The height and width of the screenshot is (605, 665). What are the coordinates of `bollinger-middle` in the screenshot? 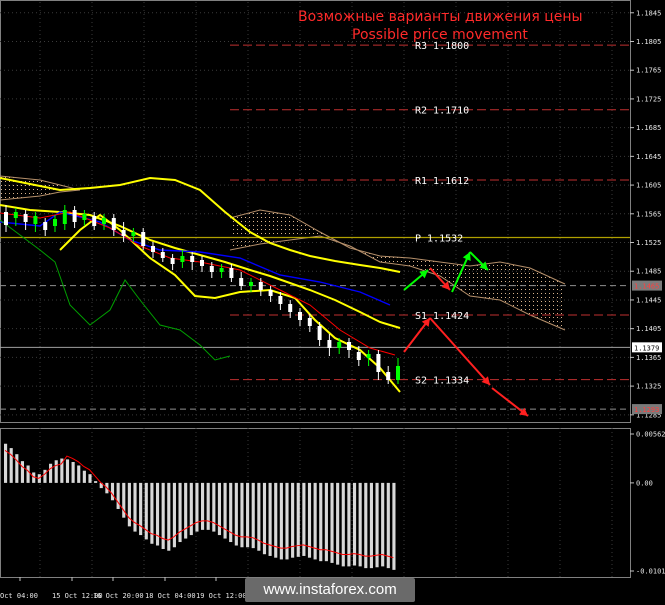 It's located at (200, 266).